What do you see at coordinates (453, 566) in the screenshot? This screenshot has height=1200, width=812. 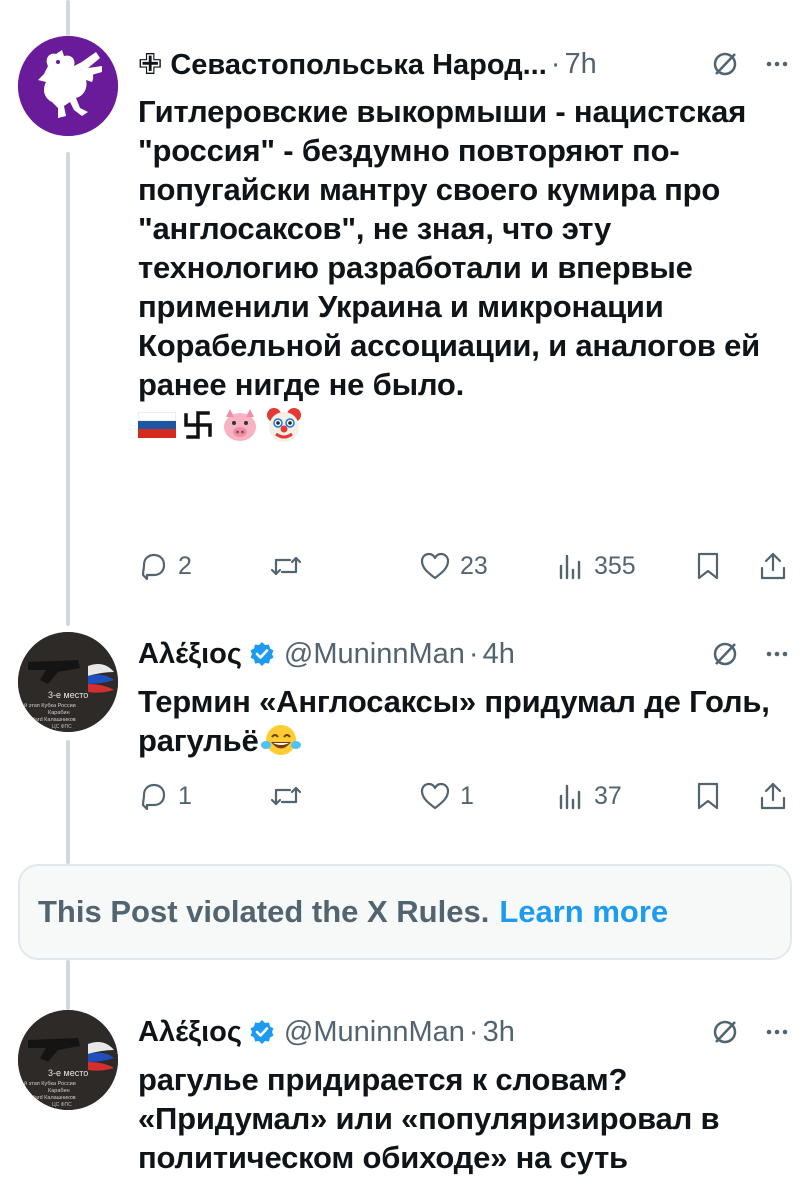 I see `like-button: 23` at bounding box center [453, 566].